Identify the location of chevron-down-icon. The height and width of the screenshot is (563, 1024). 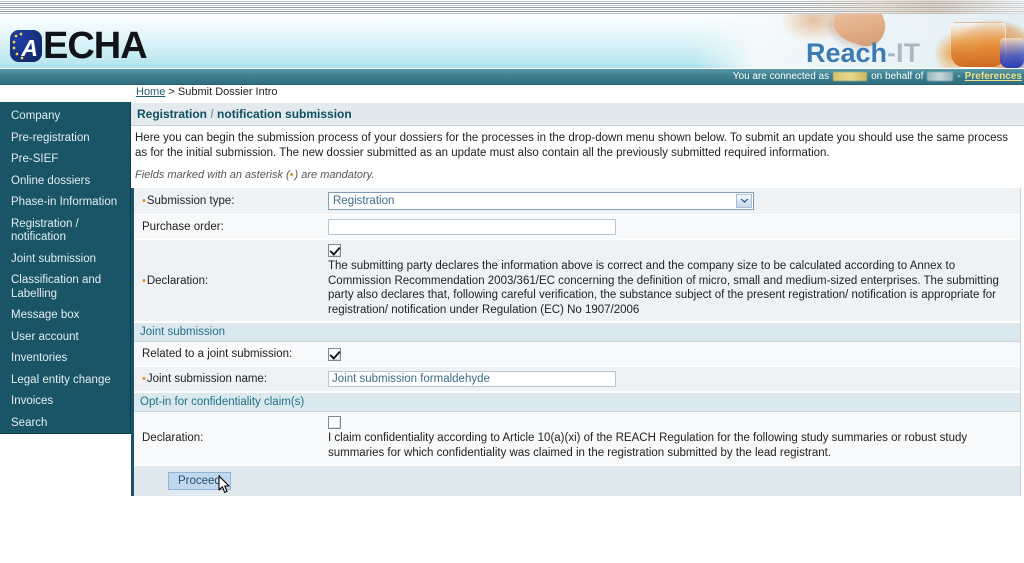
(744, 201).